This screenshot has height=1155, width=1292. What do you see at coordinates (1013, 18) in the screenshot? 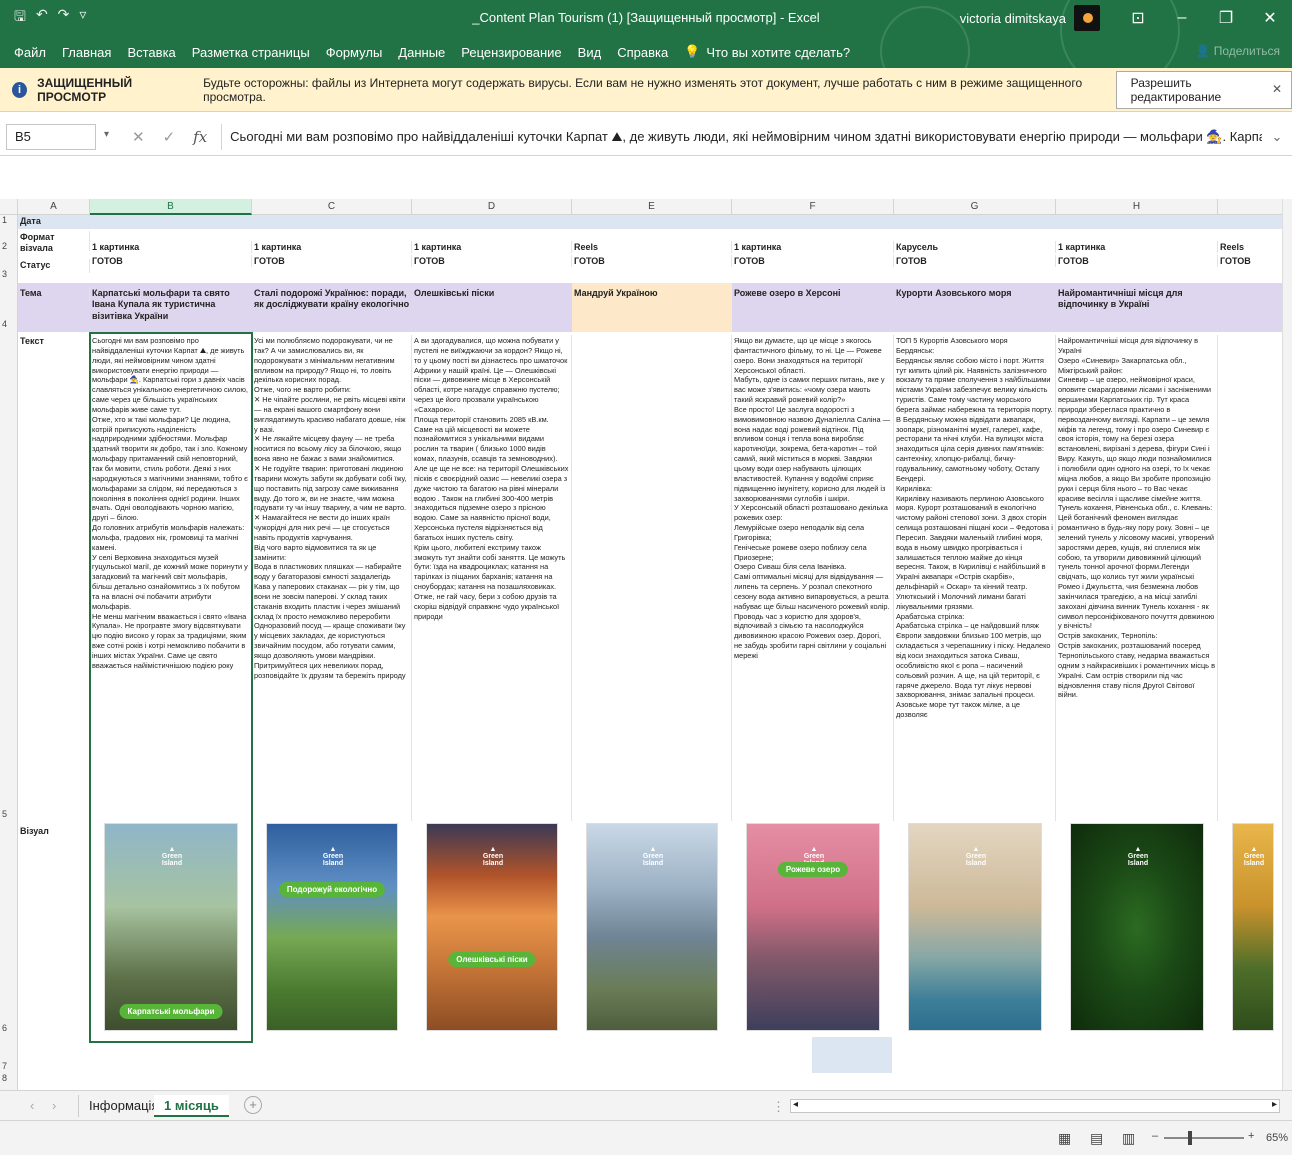
I see `user-name: victoria dimitskaya` at bounding box center [1013, 18].